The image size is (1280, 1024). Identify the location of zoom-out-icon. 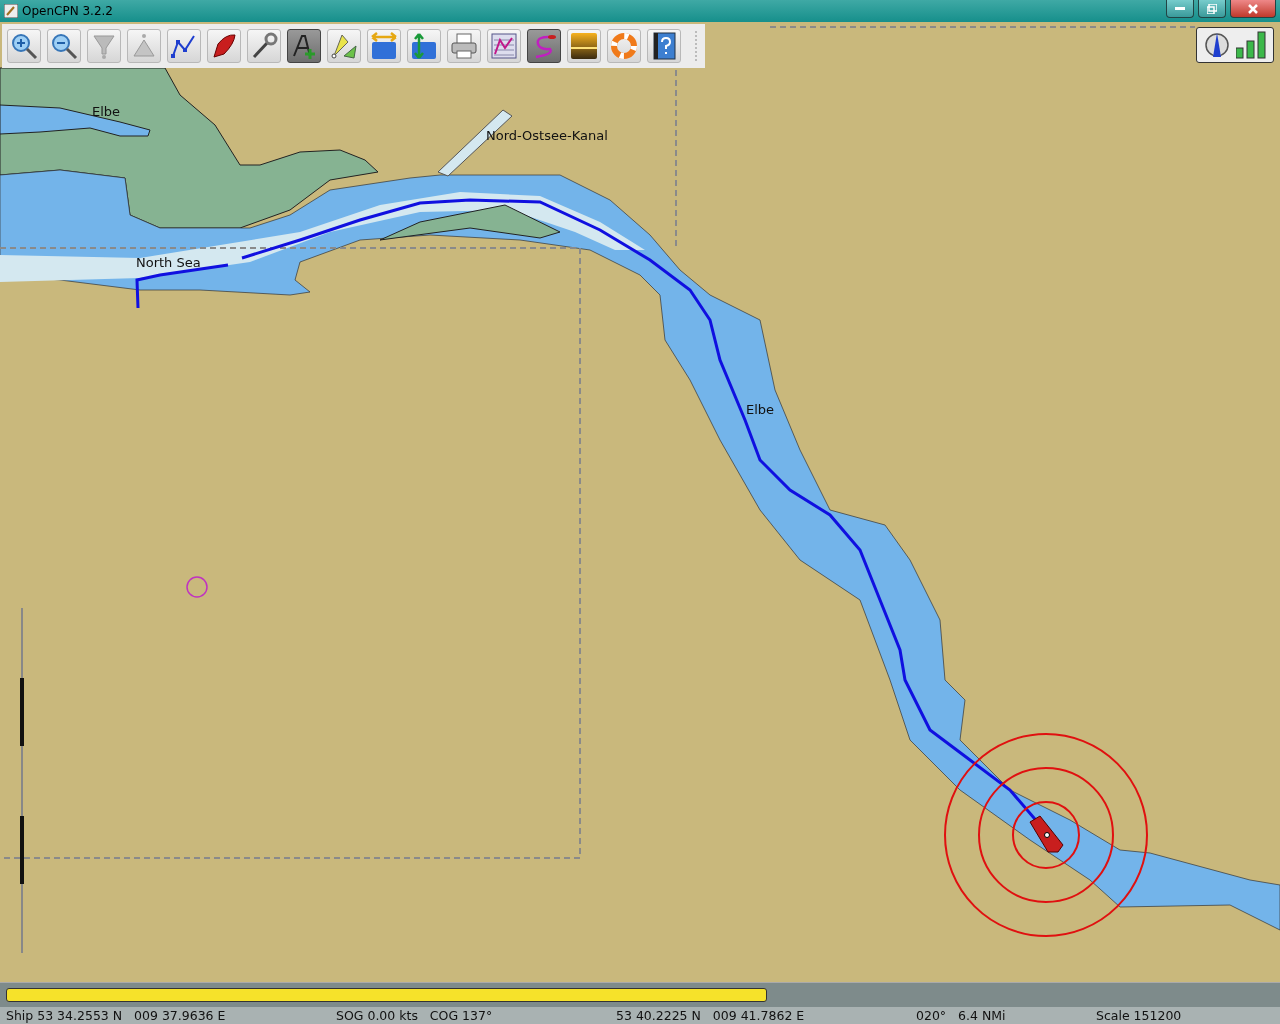
(64, 46).